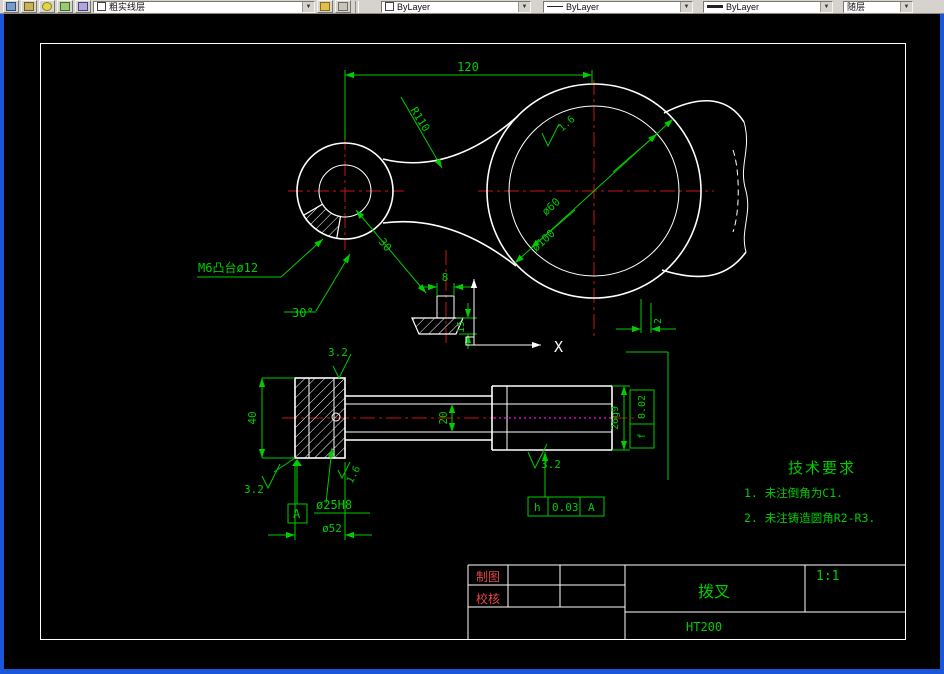 This screenshot has height=674, width=944. What do you see at coordinates (642, 407) in the screenshot?
I see `tolerance-value: 0.02` at bounding box center [642, 407].